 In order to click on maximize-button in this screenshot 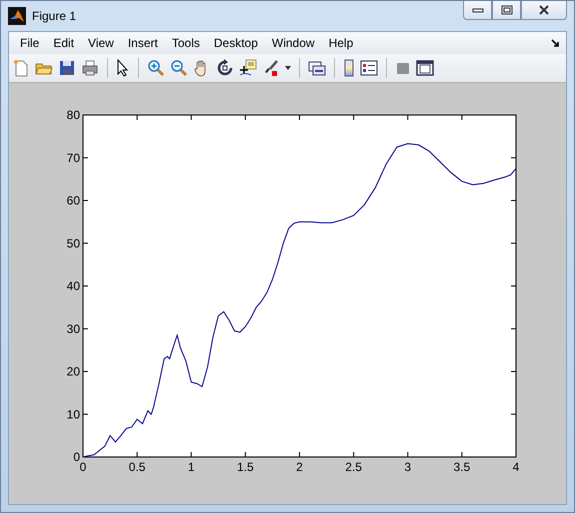, I will do `click(506, 10)`.